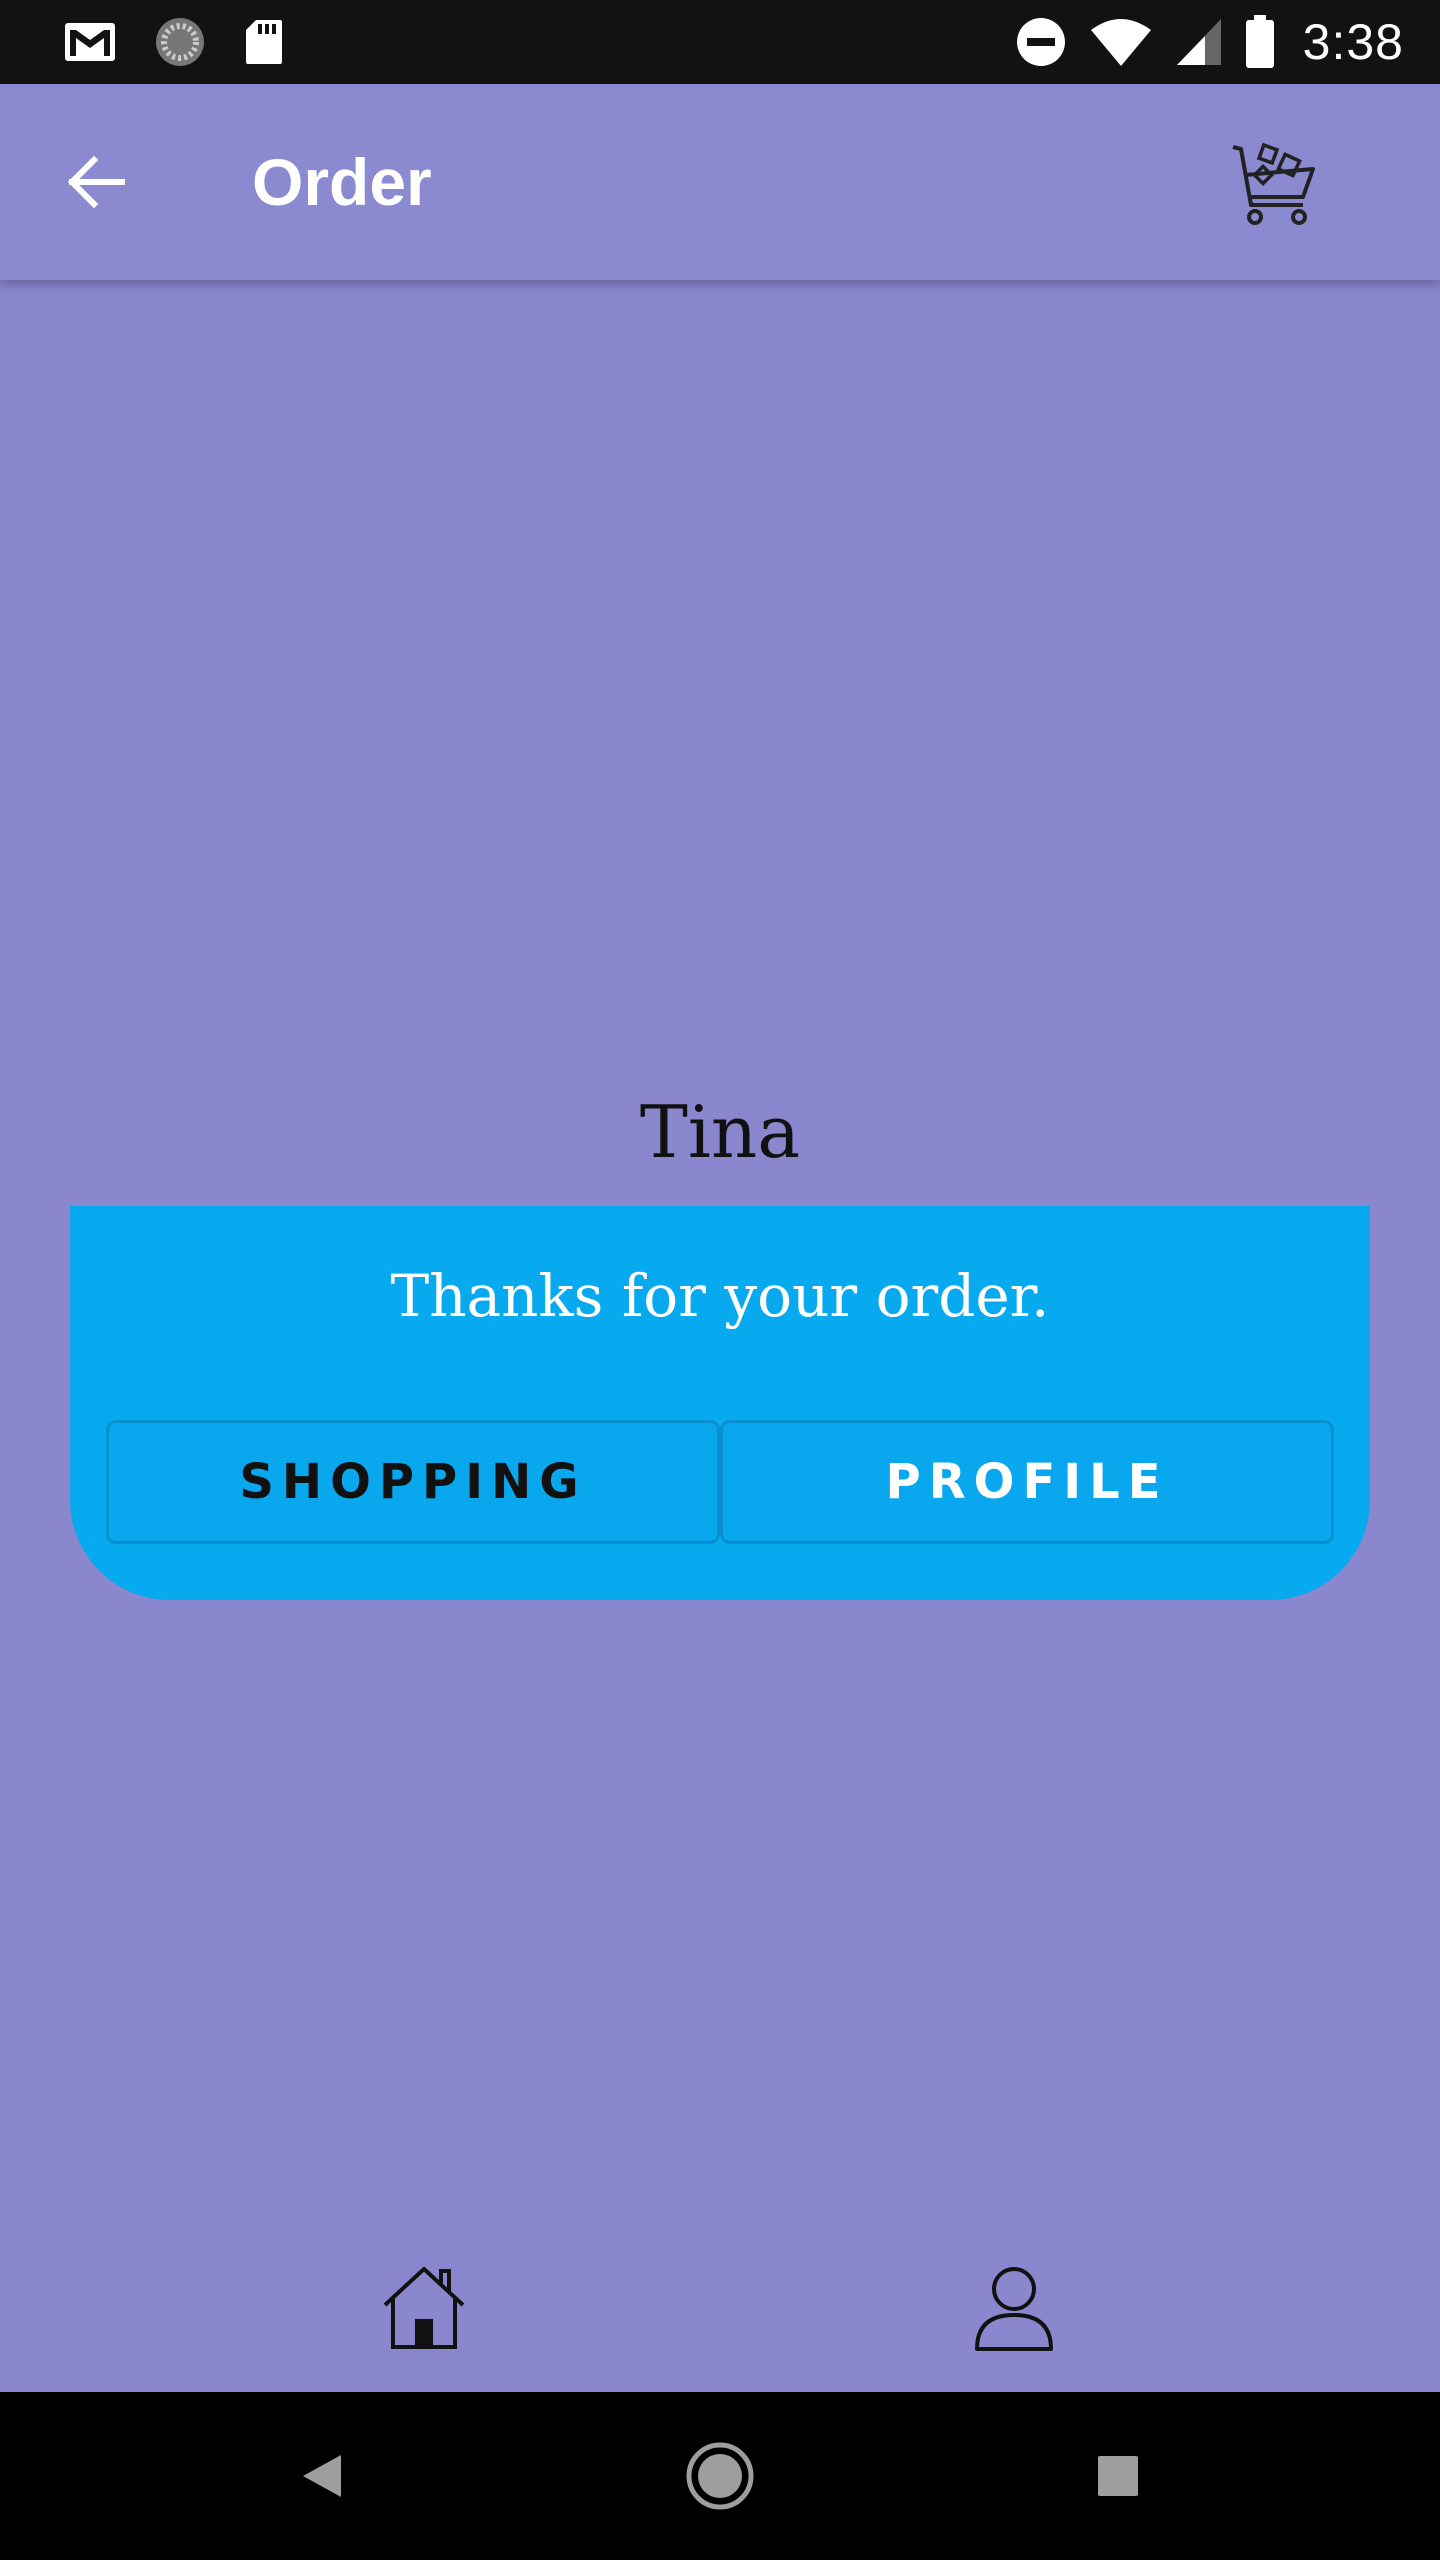 The image size is (1440, 2560). Describe the element at coordinates (342, 182) in the screenshot. I see `page-title: Order` at that location.